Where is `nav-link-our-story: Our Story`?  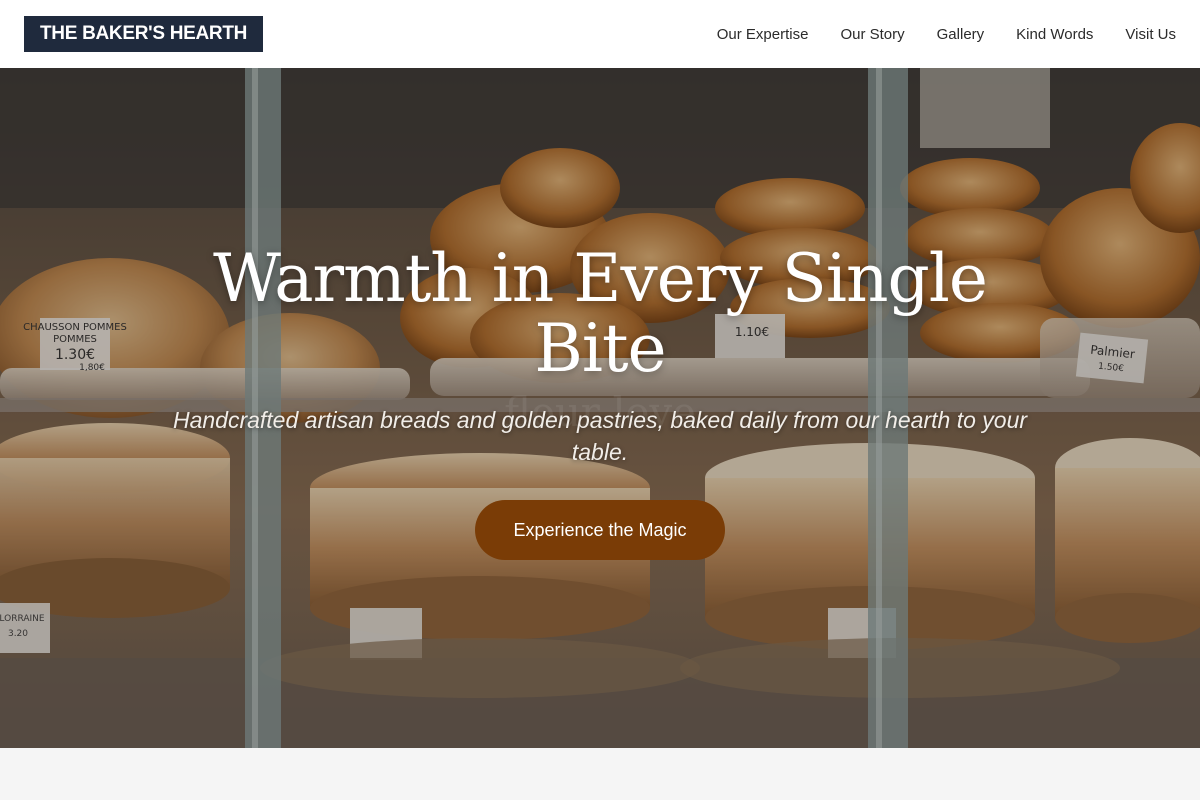 nav-link-our-story: Our Story is located at coordinates (872, 34).